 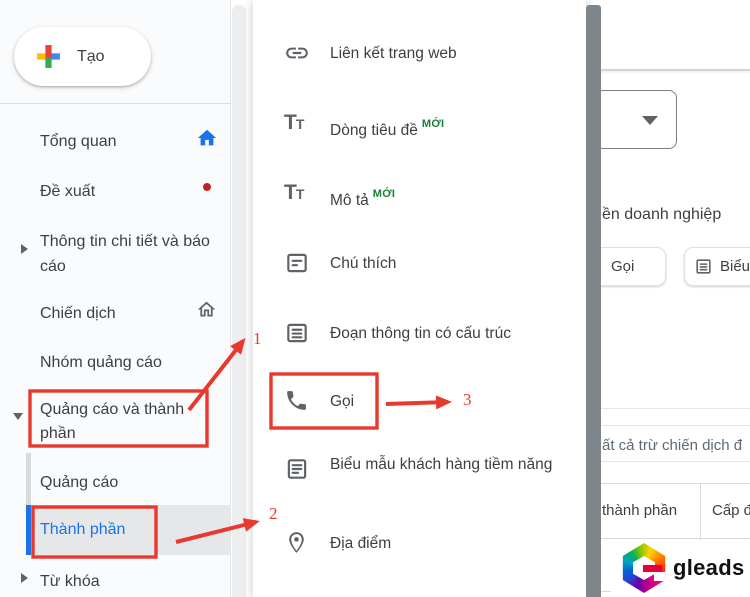 I want to click on home-icon-gray, so click(x=206, y=309).